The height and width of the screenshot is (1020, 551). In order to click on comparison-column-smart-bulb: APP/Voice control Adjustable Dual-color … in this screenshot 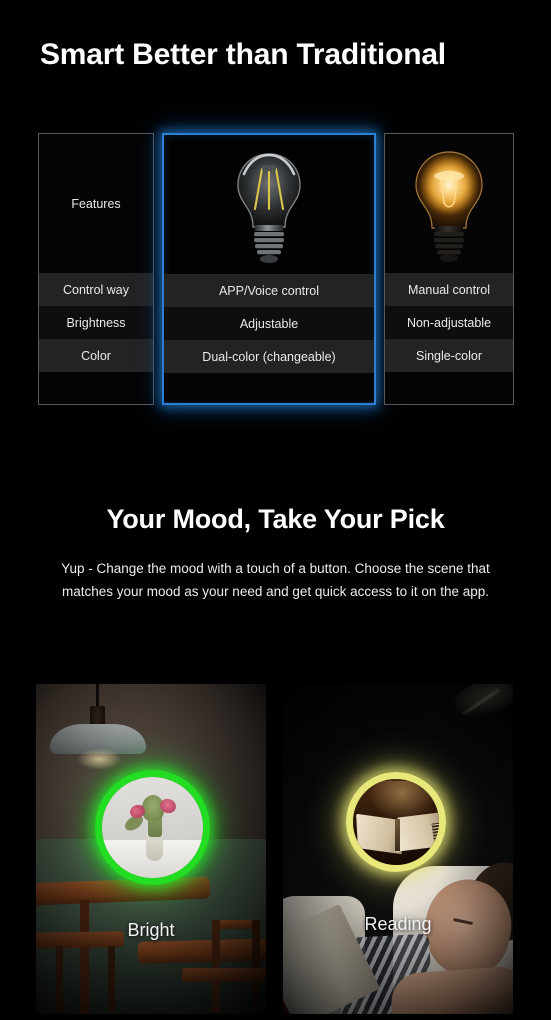, I will do `click(269, 269)`.